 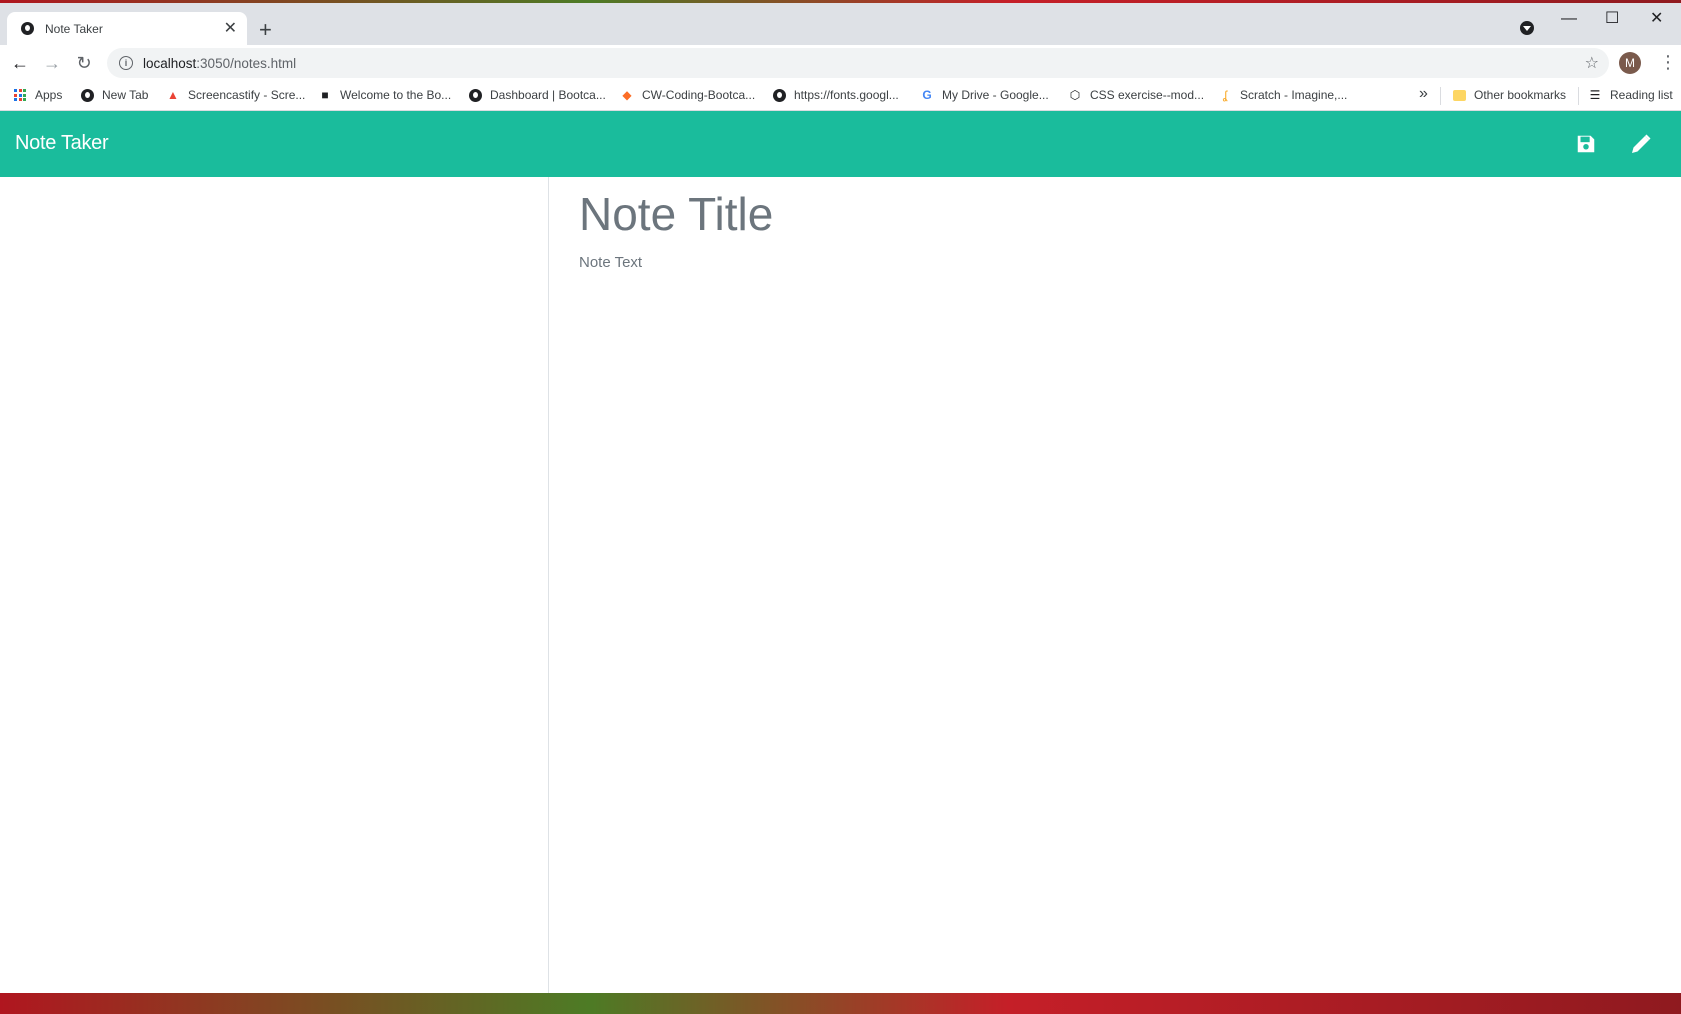 What do you see at coordinates (220, 63) in the screenshot?
I see `url-text: localhost:3050/notes.html` at bounding box center [220, 63].